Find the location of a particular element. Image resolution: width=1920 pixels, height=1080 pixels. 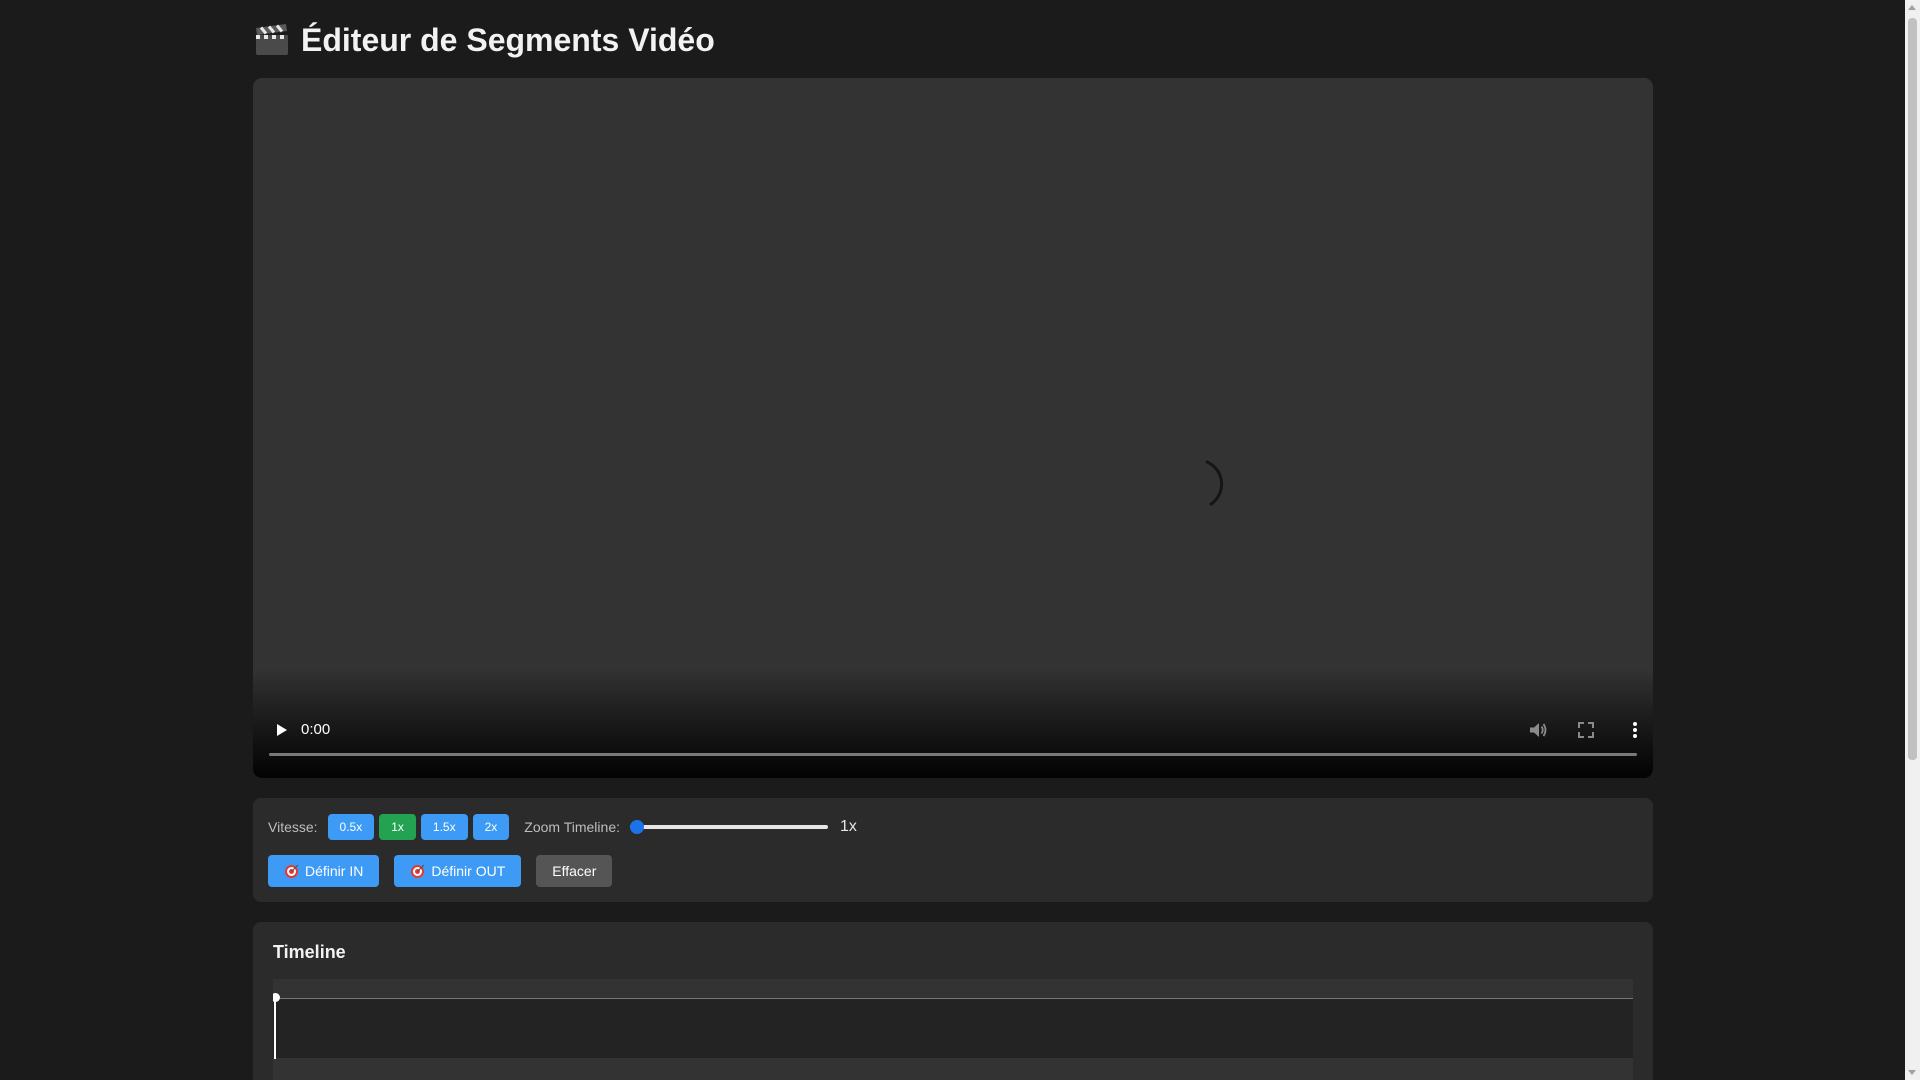

timeline-segment-lane is located at coordinates (953, 1069).